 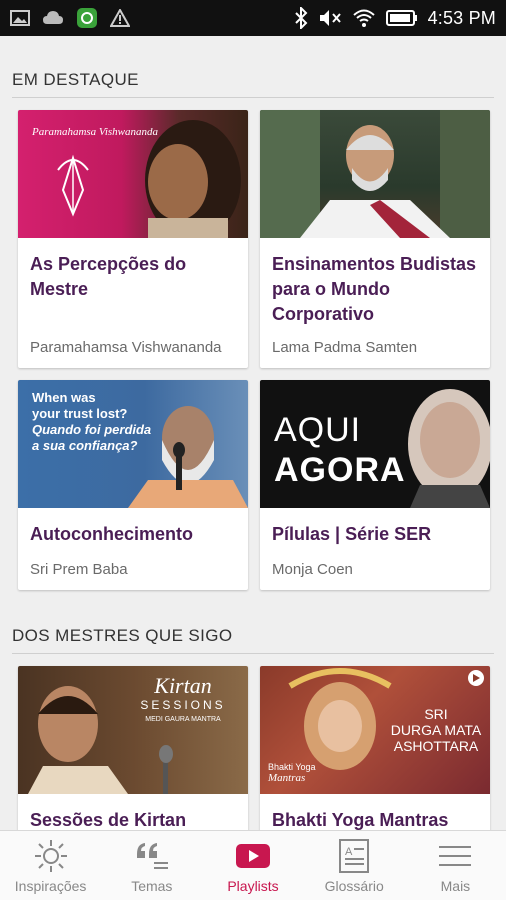 I want to click on card-image-caption: ASHOTTARA, so click(x=436, y=746).